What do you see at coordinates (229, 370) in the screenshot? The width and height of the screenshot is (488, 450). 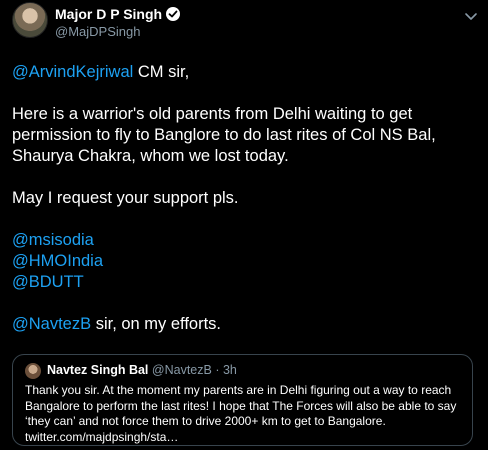 I see `quoted-tweet-time: 3h` at bounding box center [229, 370].